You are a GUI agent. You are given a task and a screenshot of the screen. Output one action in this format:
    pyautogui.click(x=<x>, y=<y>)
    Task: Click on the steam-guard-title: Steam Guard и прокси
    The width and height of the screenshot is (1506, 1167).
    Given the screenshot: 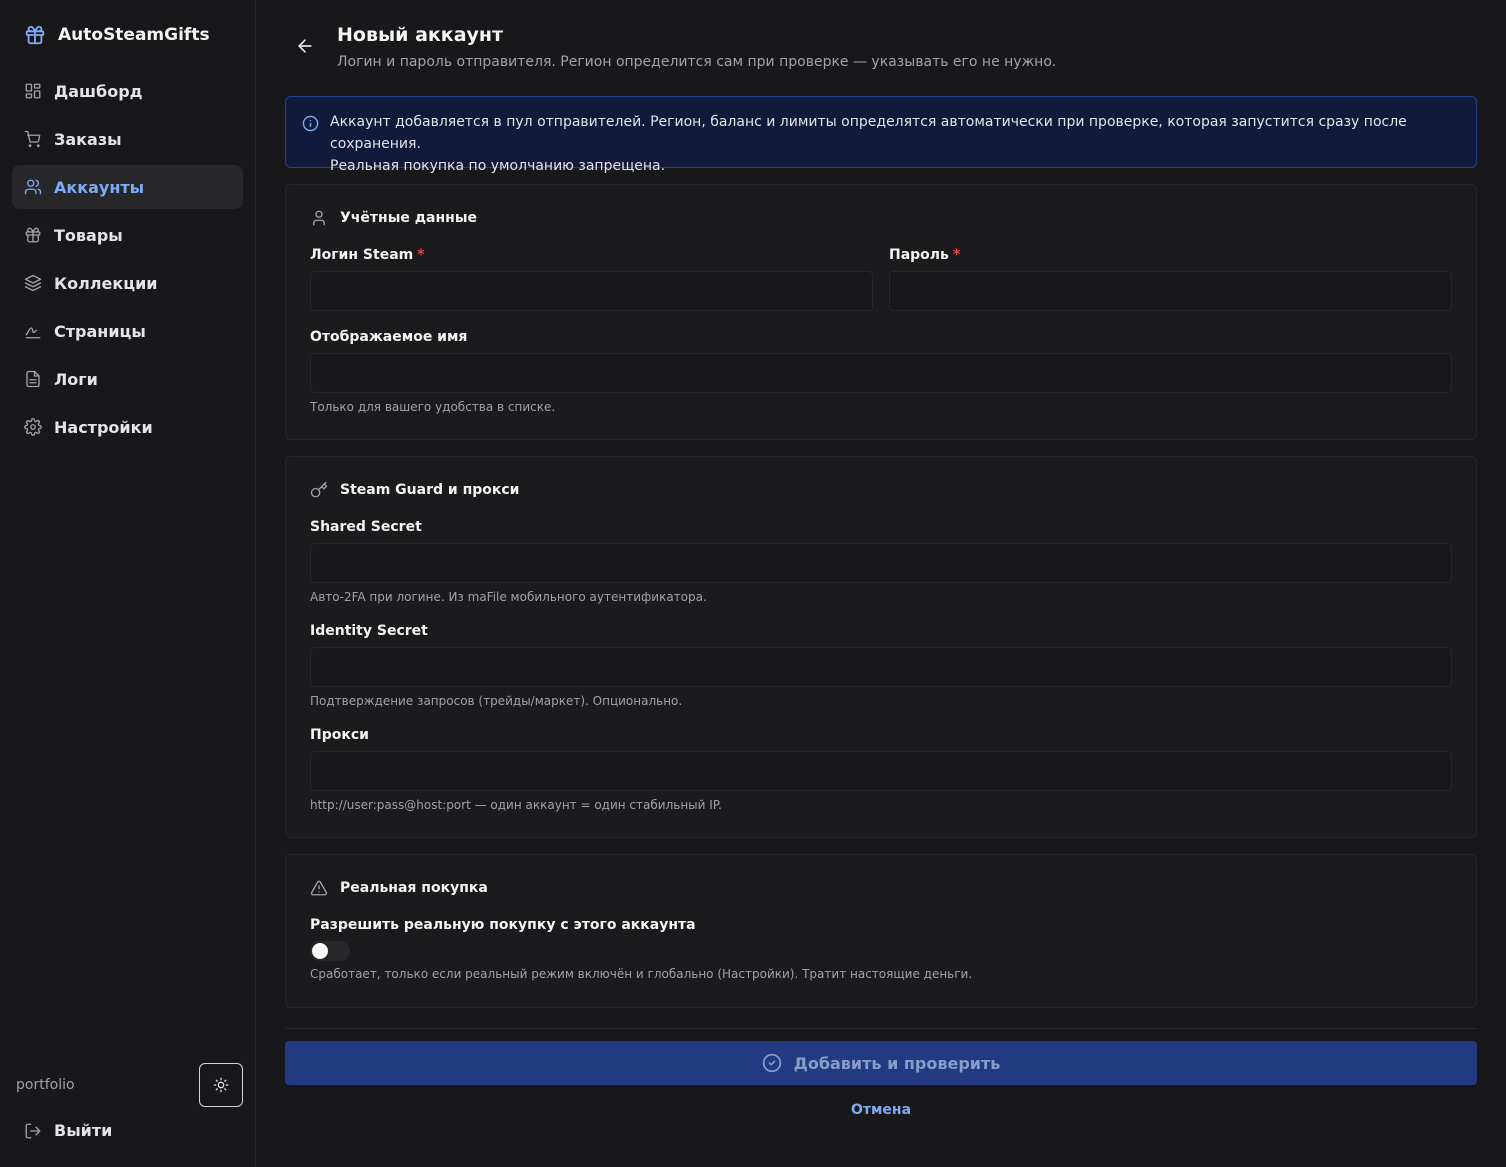 What is the action you would take?
    pyautogui.click(x=430, y=490)
    